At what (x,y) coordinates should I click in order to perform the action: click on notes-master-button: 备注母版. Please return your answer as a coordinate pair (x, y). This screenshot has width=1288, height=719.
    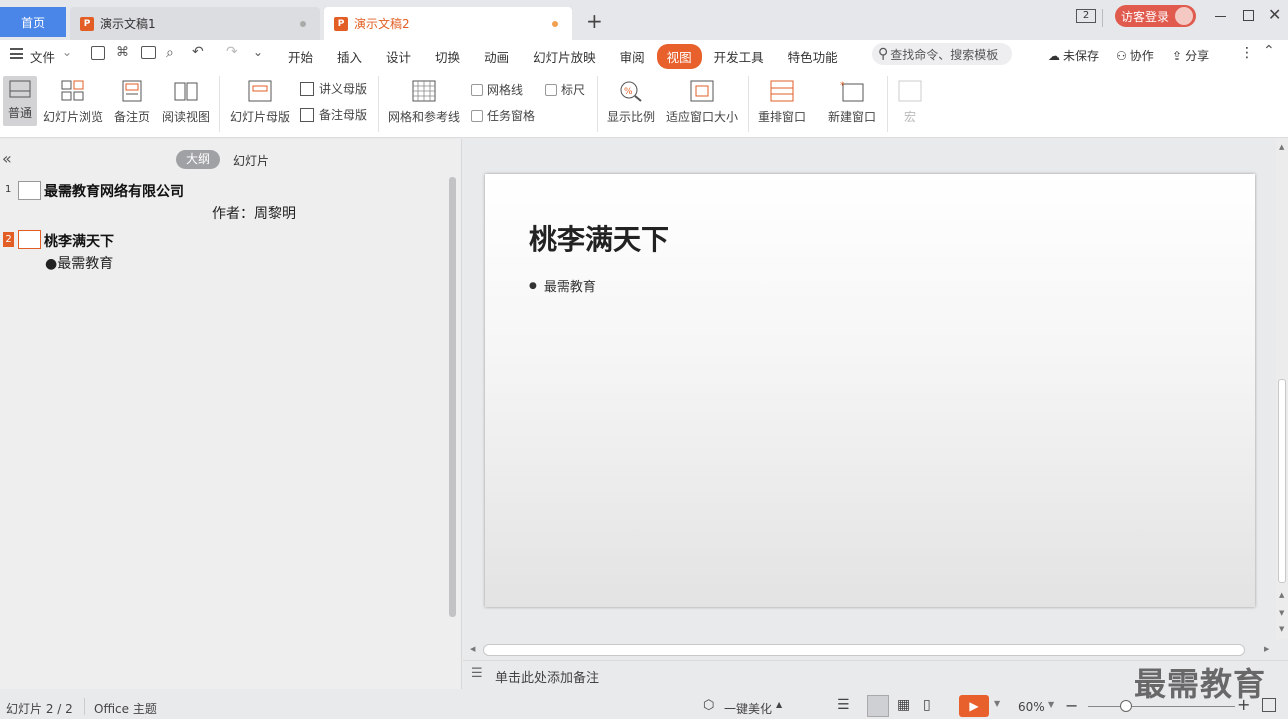
    Looking at the image, I should click on (333, 114).